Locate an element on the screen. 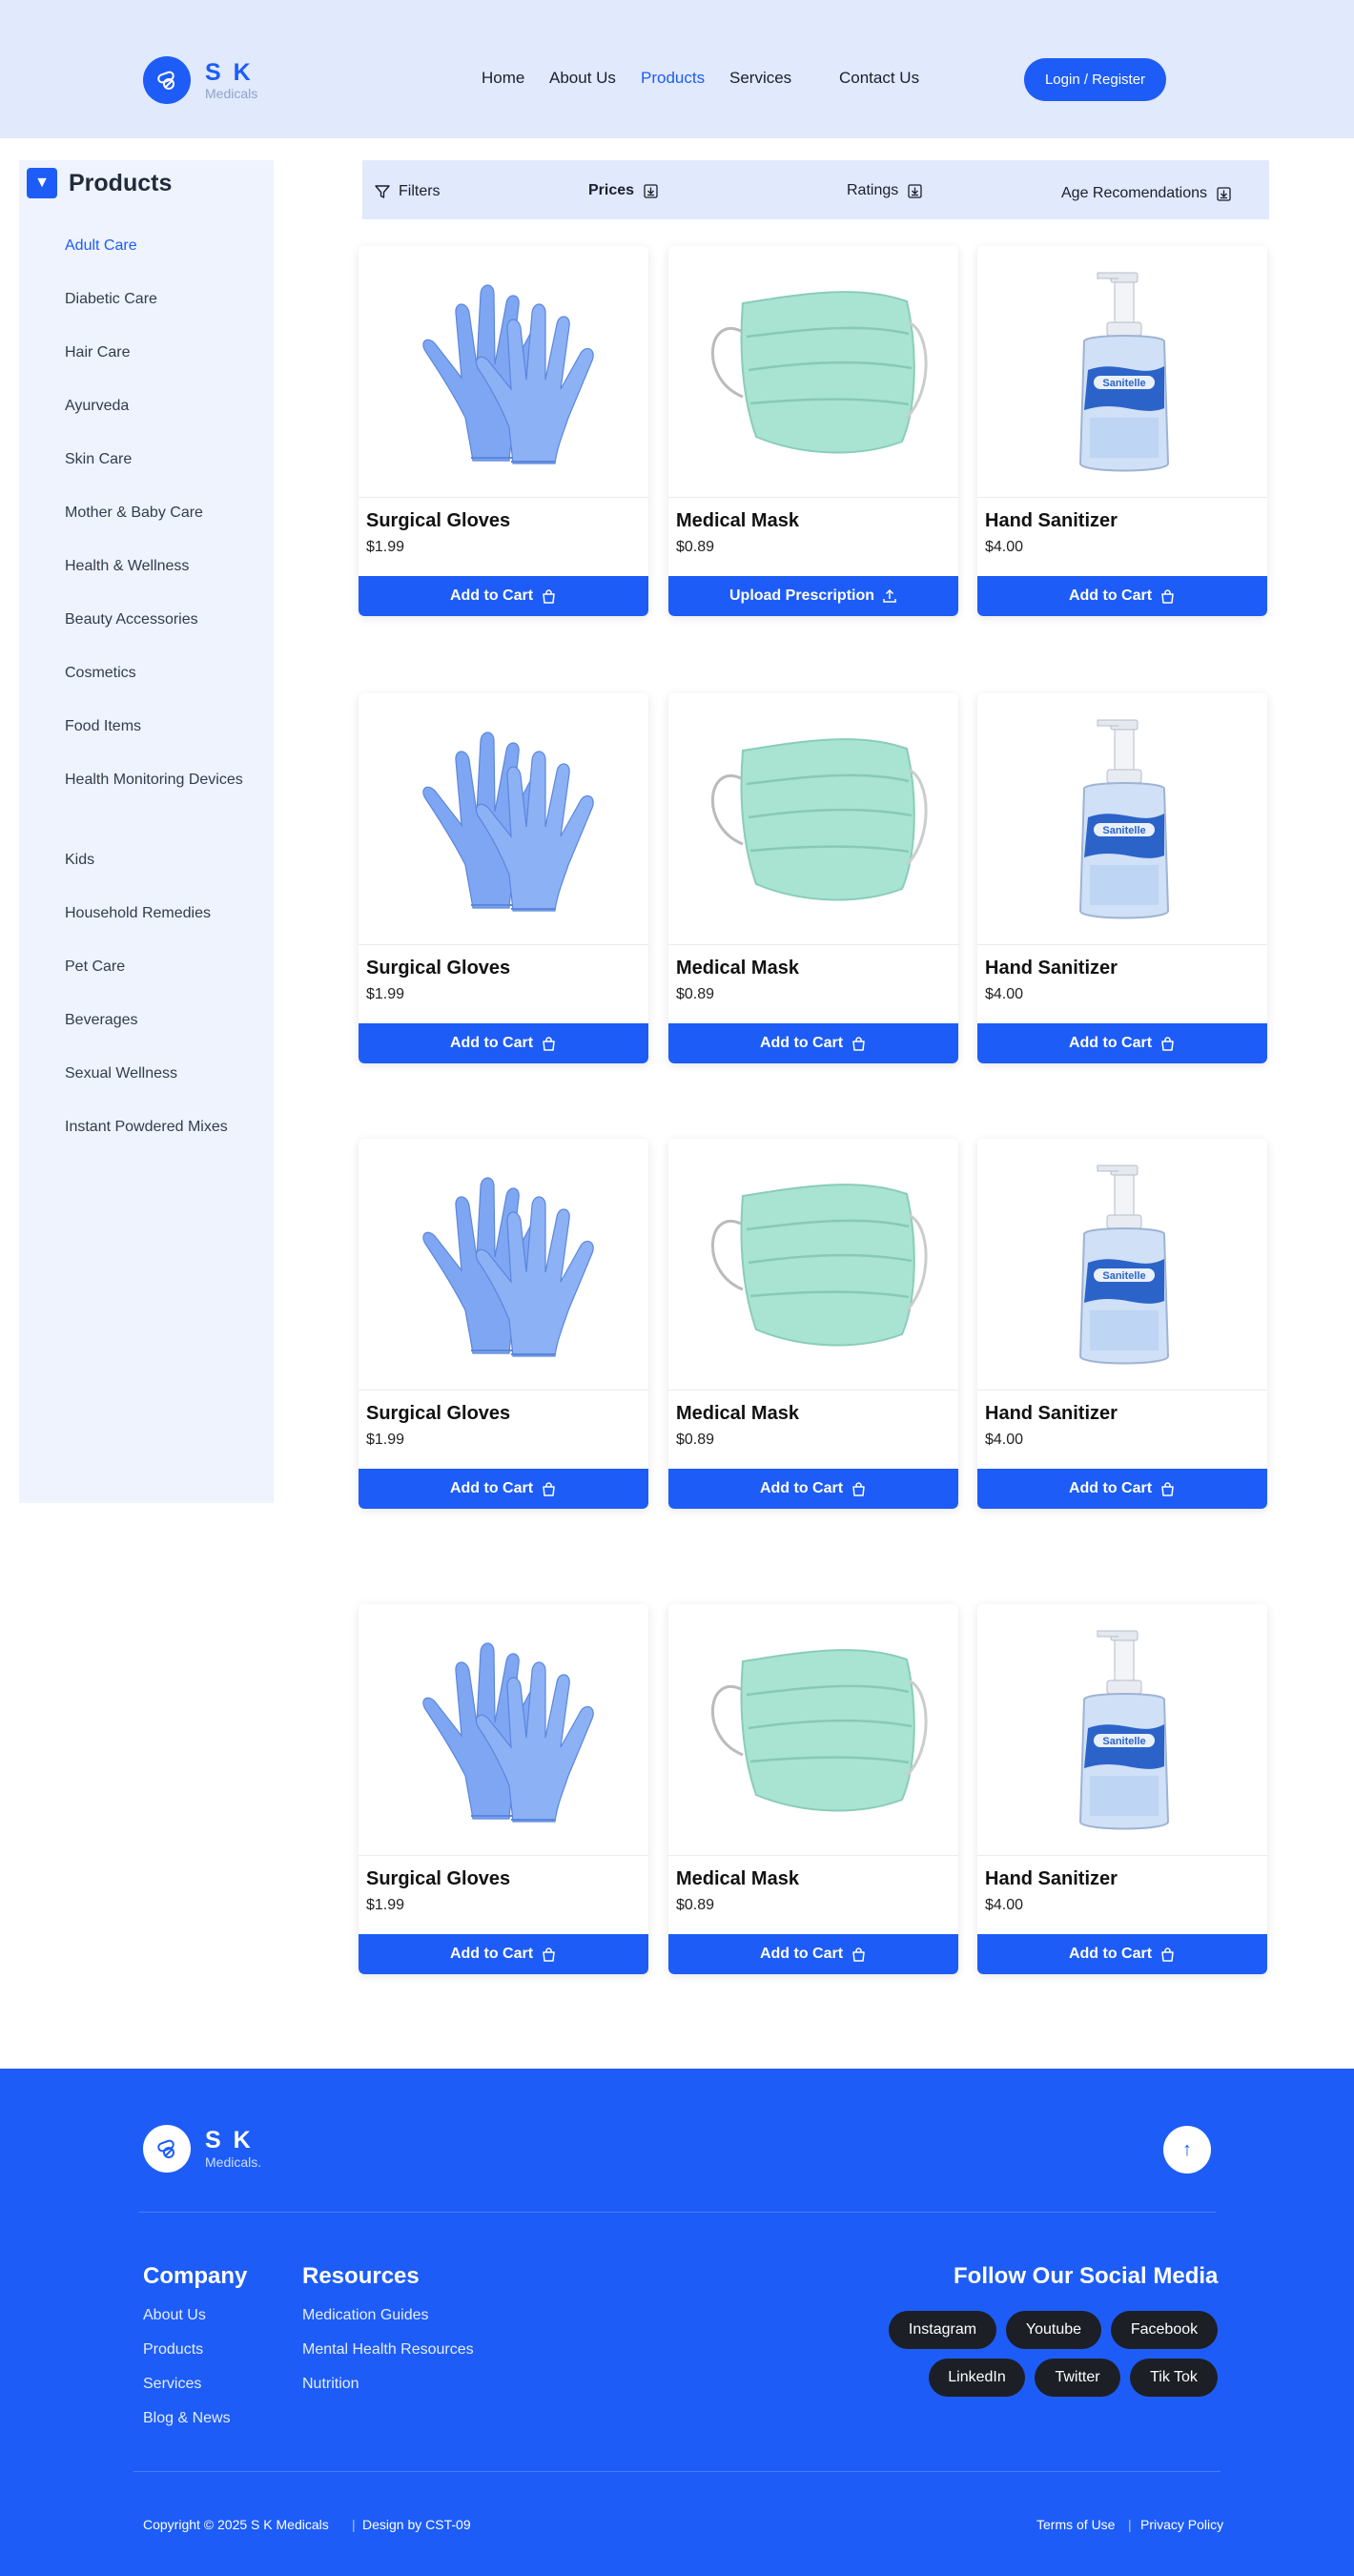 Image resolution: width=1354 pixels, height=2576 pixels. sidebar-item-kids: Kids is located at coordinates (160, 860).